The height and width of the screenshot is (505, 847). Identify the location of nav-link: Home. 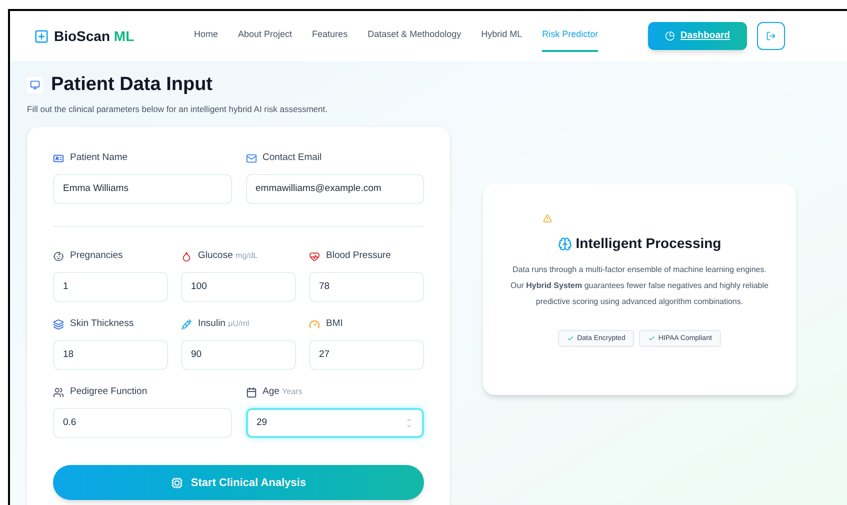
(206, 36).